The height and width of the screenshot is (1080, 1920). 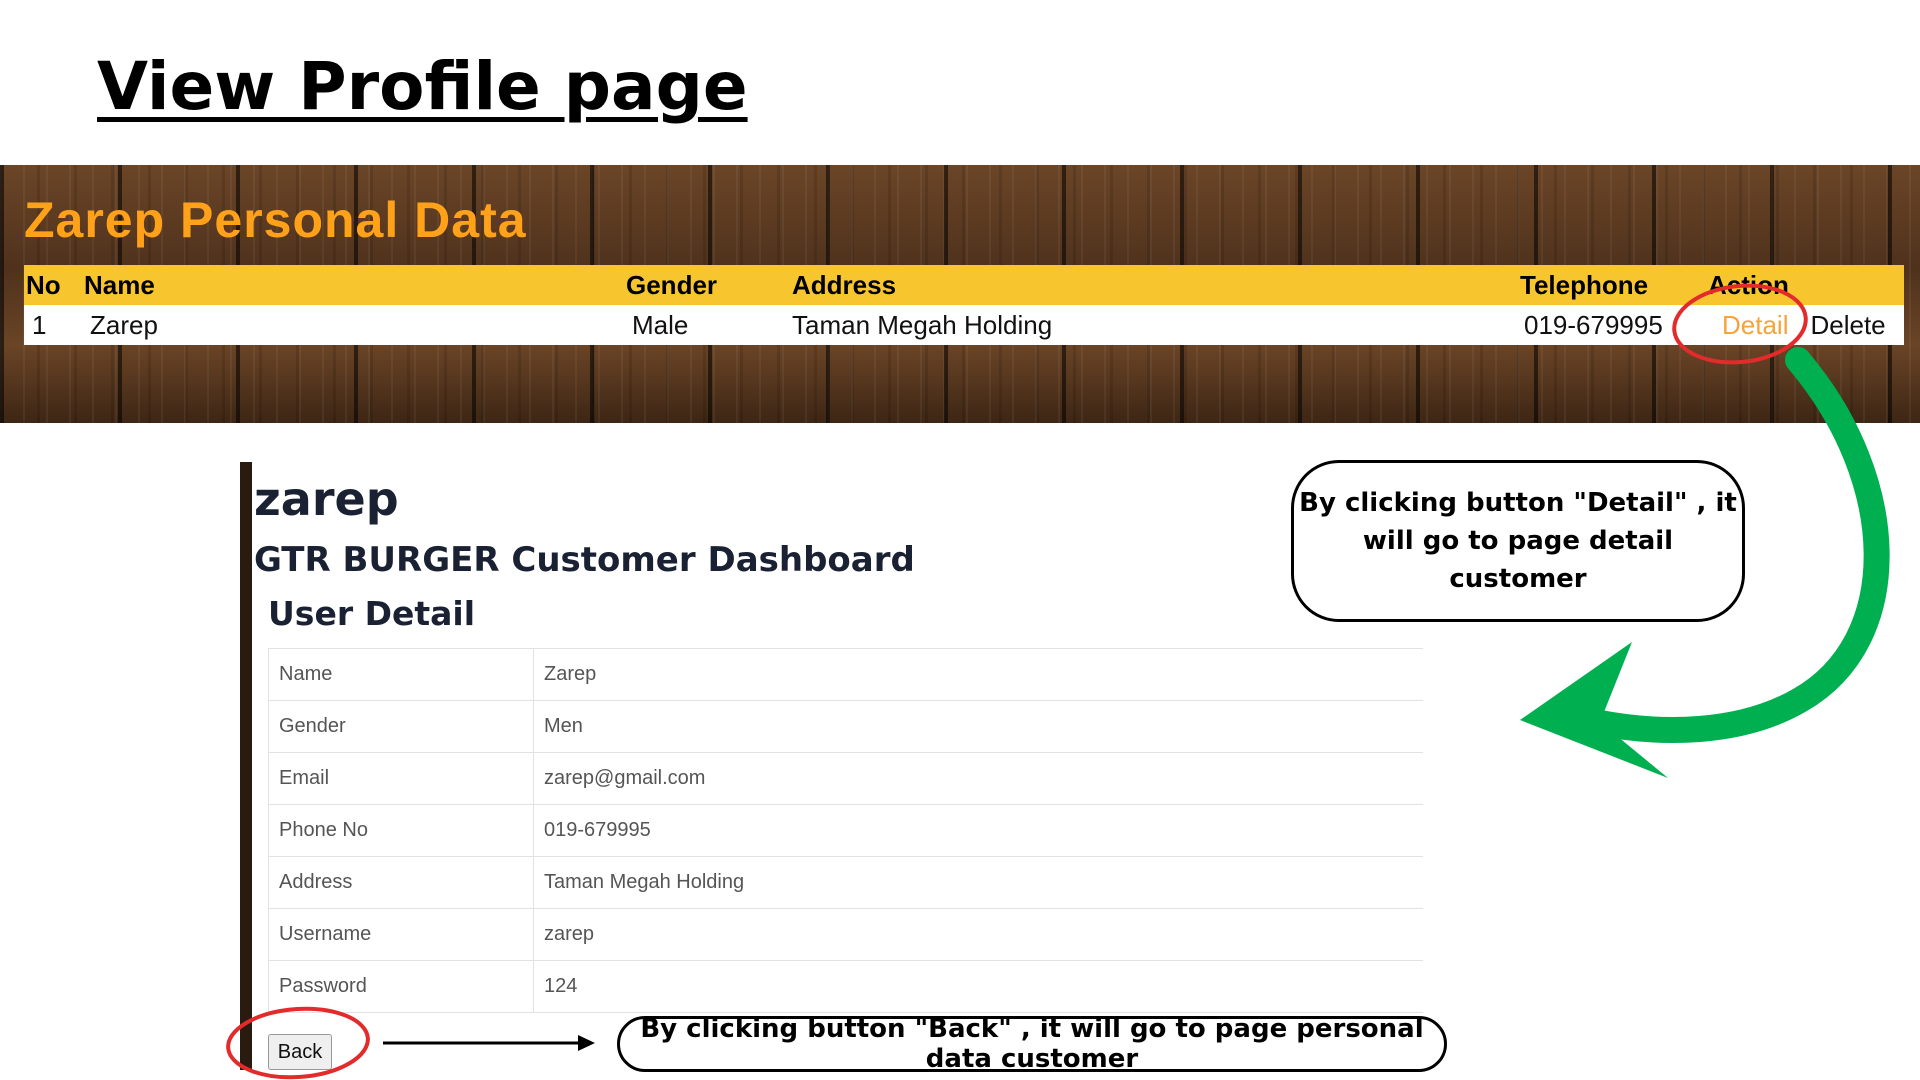 What do you see at coordinates (401, 674) in the screenshot?
I see `field-label: Name` at bounding box center [401, 674].